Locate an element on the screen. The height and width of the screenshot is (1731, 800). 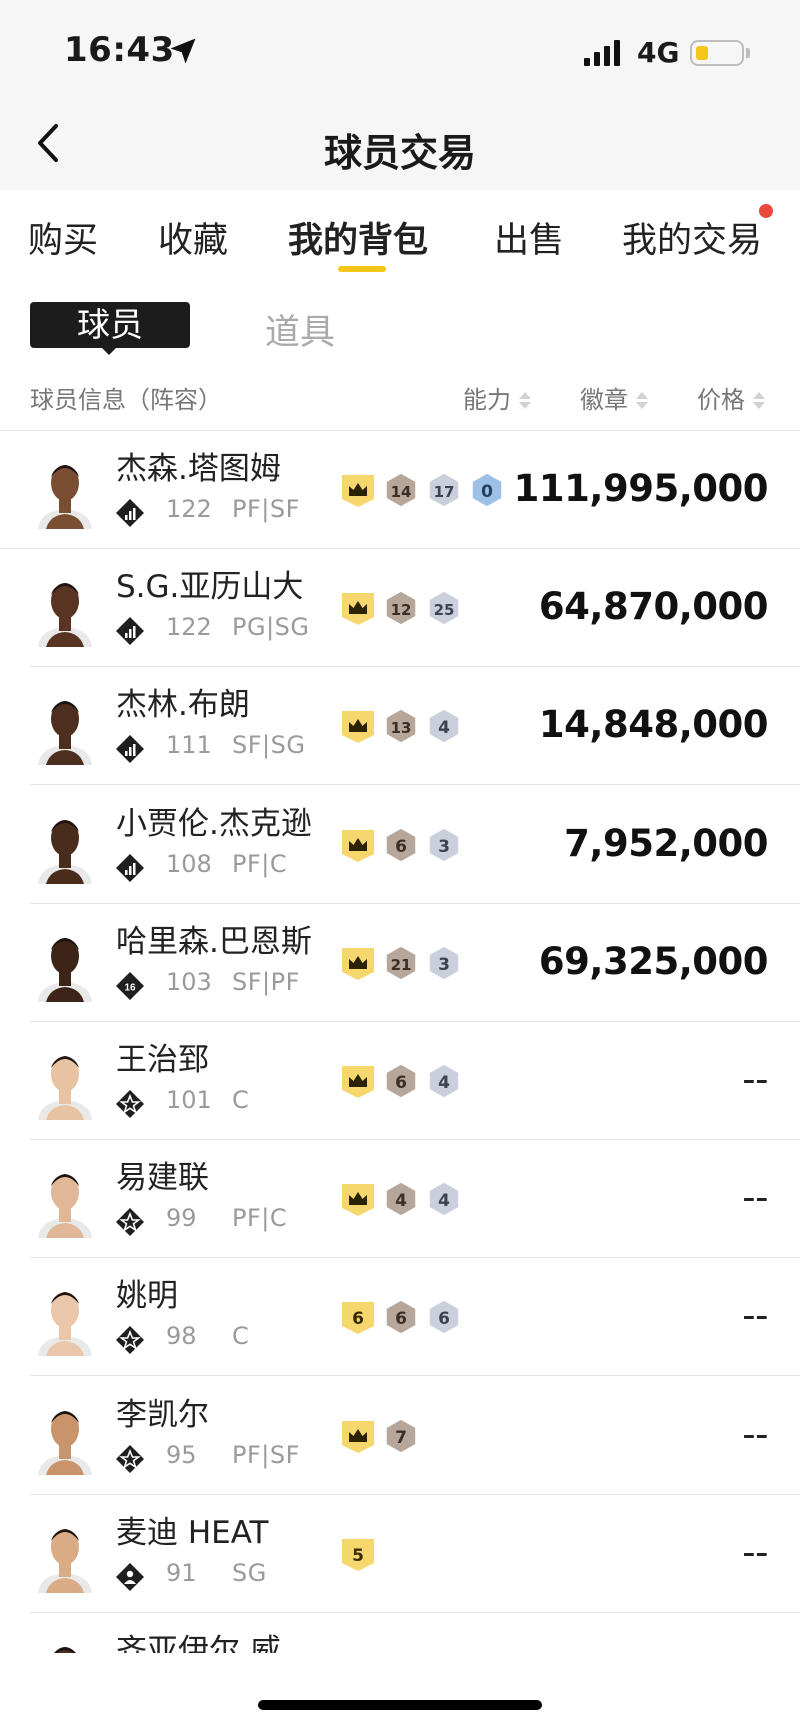
player-name: 李凯尔 is located at coordinates (162, 1414).